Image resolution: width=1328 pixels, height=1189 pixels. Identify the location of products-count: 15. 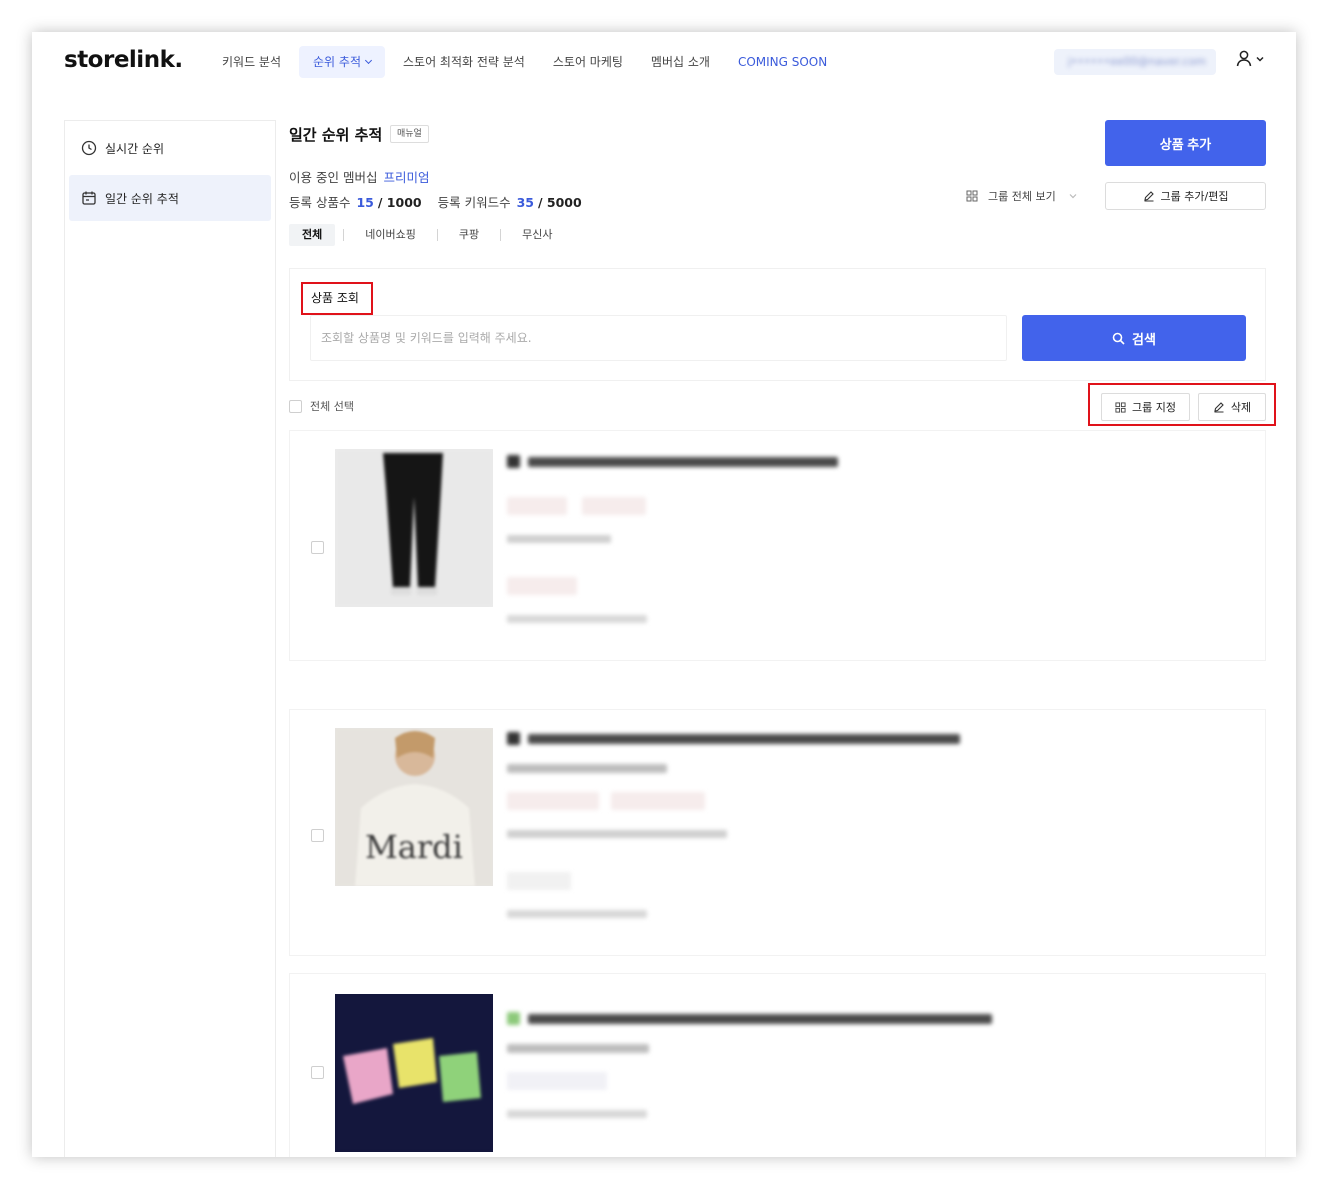
(365, 202).